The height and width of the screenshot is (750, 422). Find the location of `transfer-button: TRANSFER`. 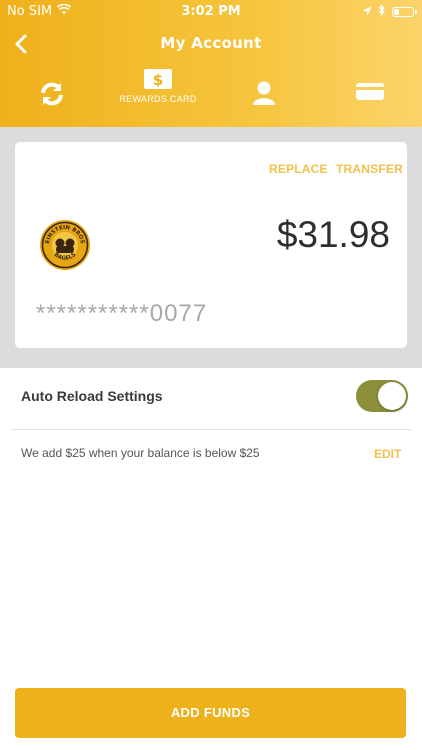

transfer-button: TRANSFER is located at coordinates (369, 169).